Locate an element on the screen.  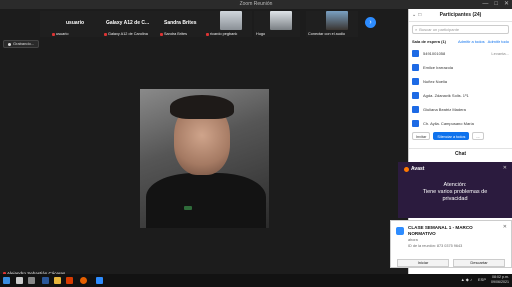
powerpoint-icon is located at coordinates (69, 280).